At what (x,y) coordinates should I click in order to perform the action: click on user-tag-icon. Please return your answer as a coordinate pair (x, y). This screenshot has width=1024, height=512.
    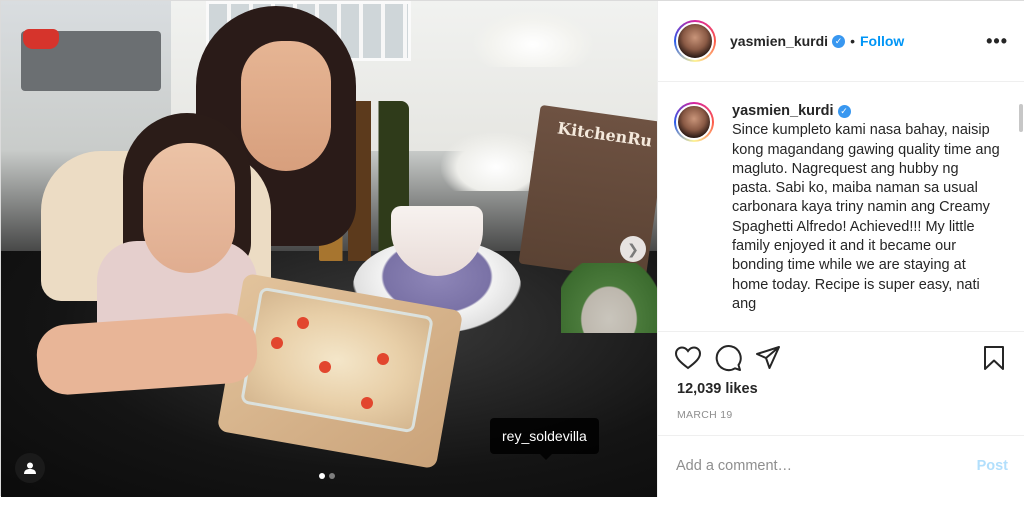
    Looking at the image, I should click on (30, 468).